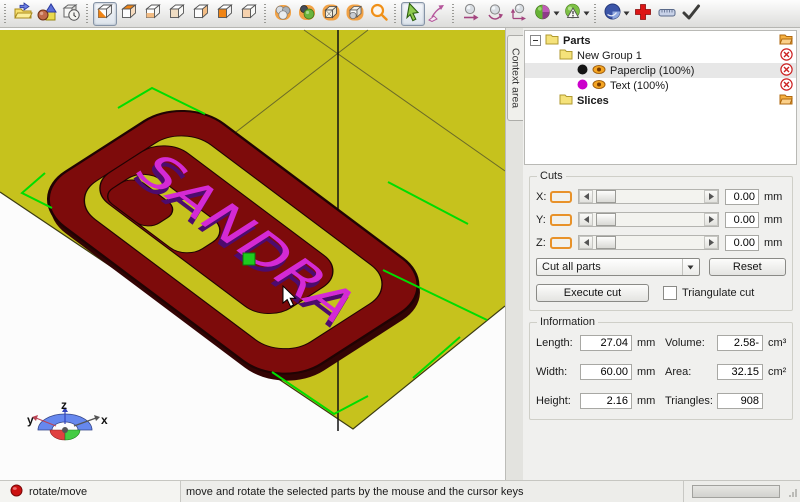 The image size is (800, 502). Describe the element at coordinates (667, 14) in the screenshot. I see `measure-button` at that location.